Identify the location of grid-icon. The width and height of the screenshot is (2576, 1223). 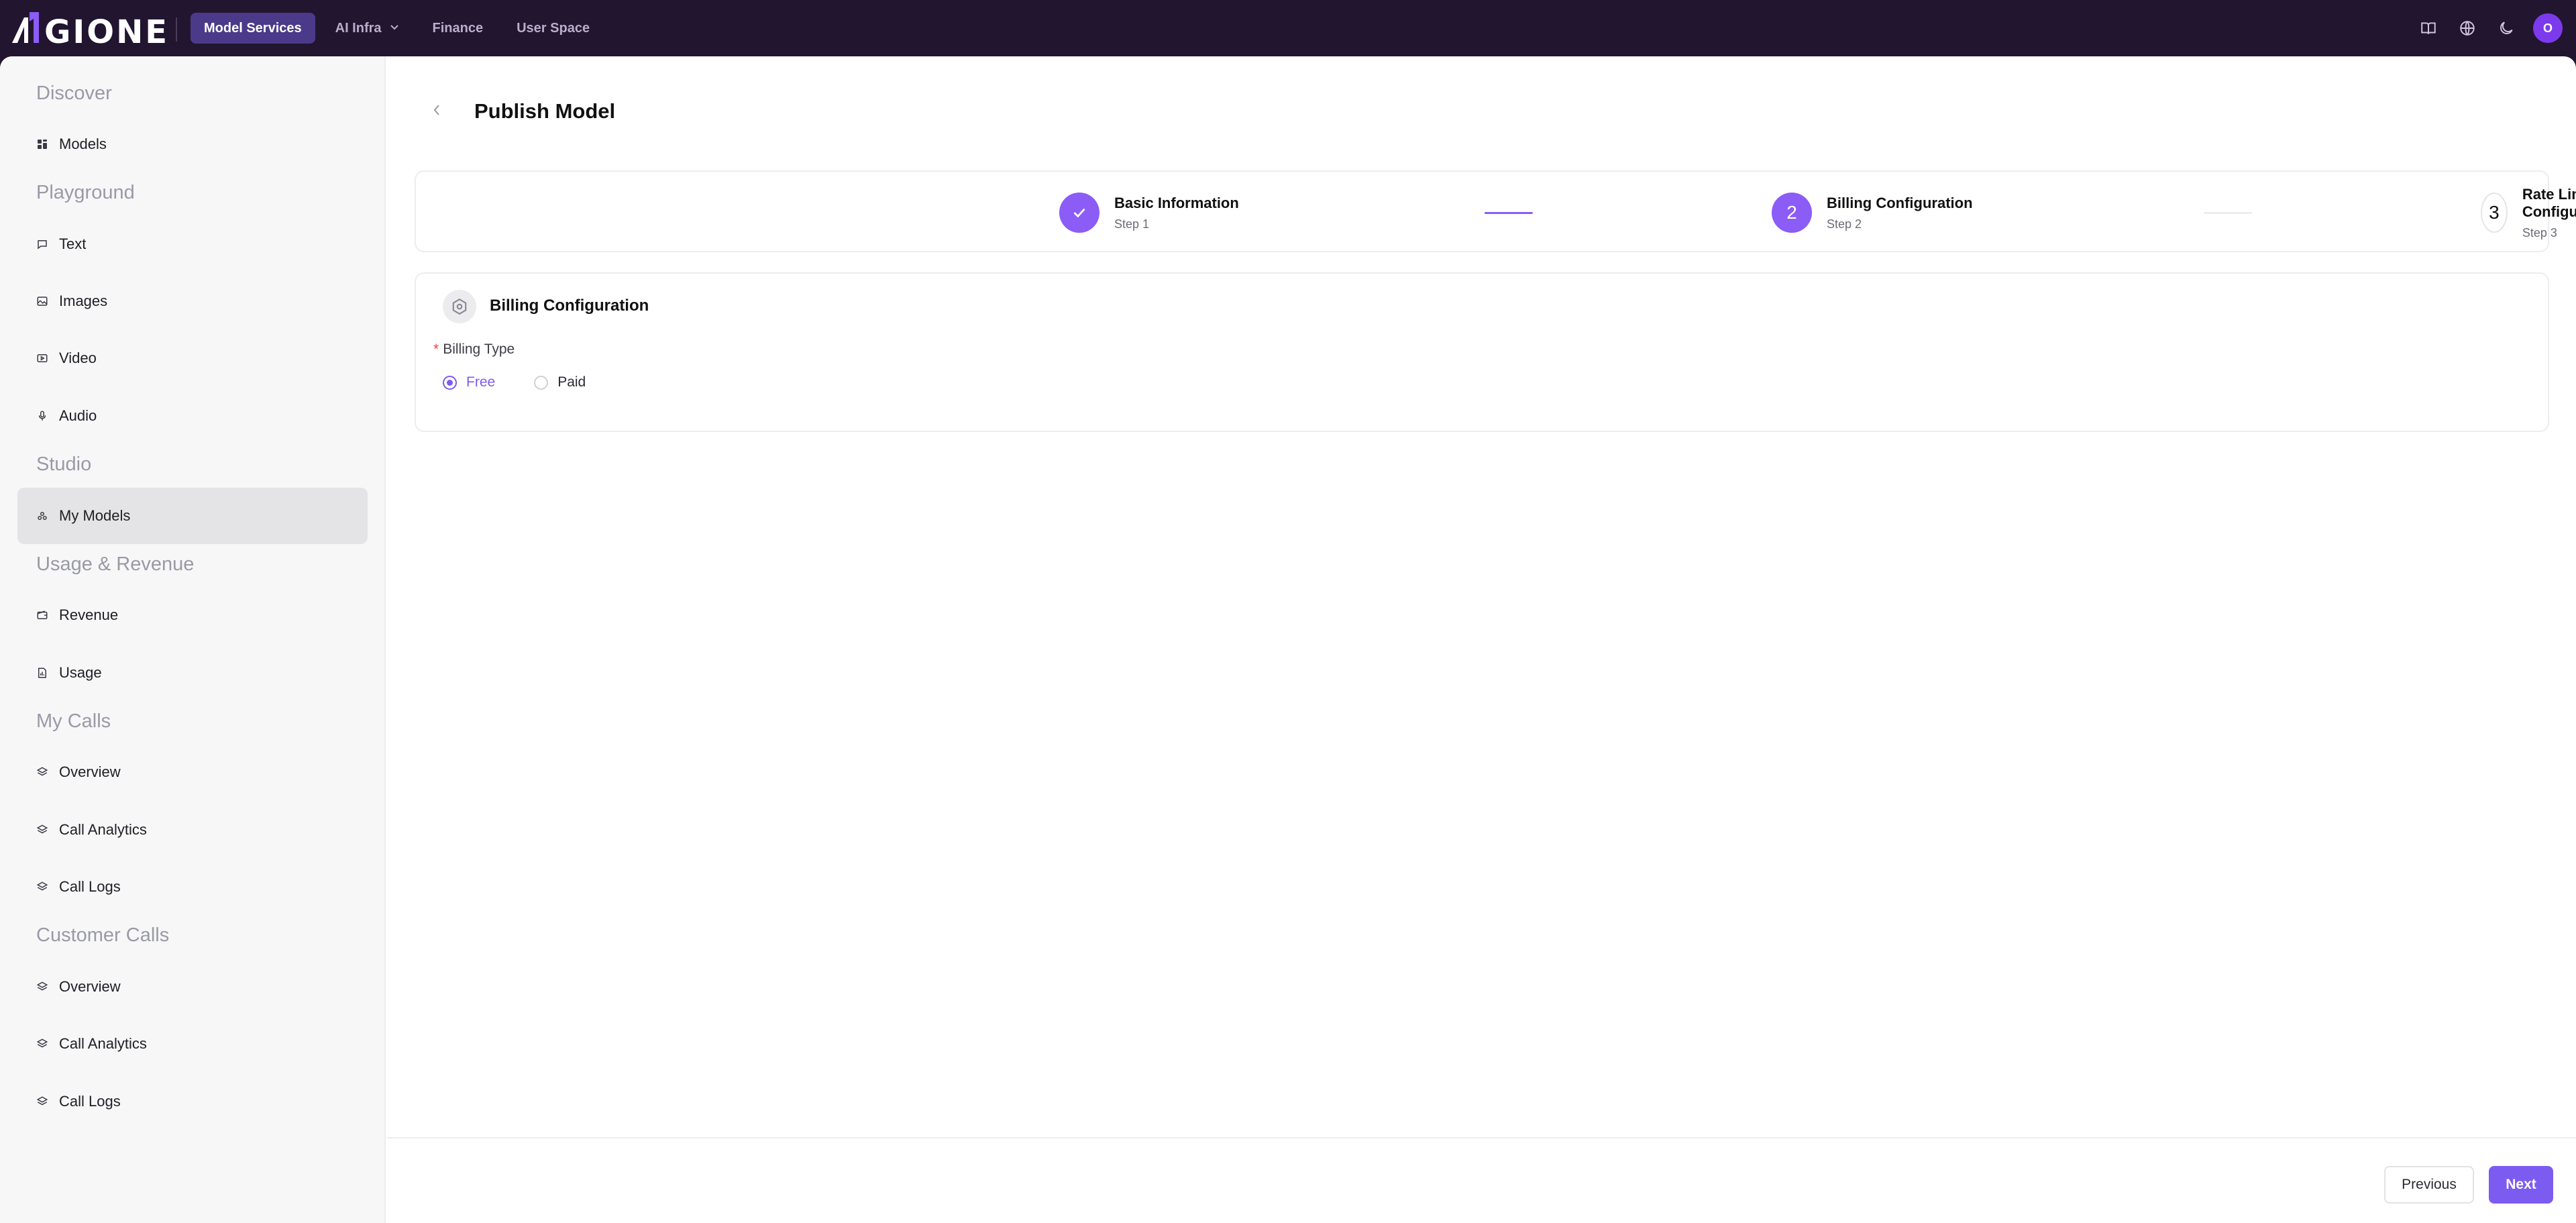
(42, 144).